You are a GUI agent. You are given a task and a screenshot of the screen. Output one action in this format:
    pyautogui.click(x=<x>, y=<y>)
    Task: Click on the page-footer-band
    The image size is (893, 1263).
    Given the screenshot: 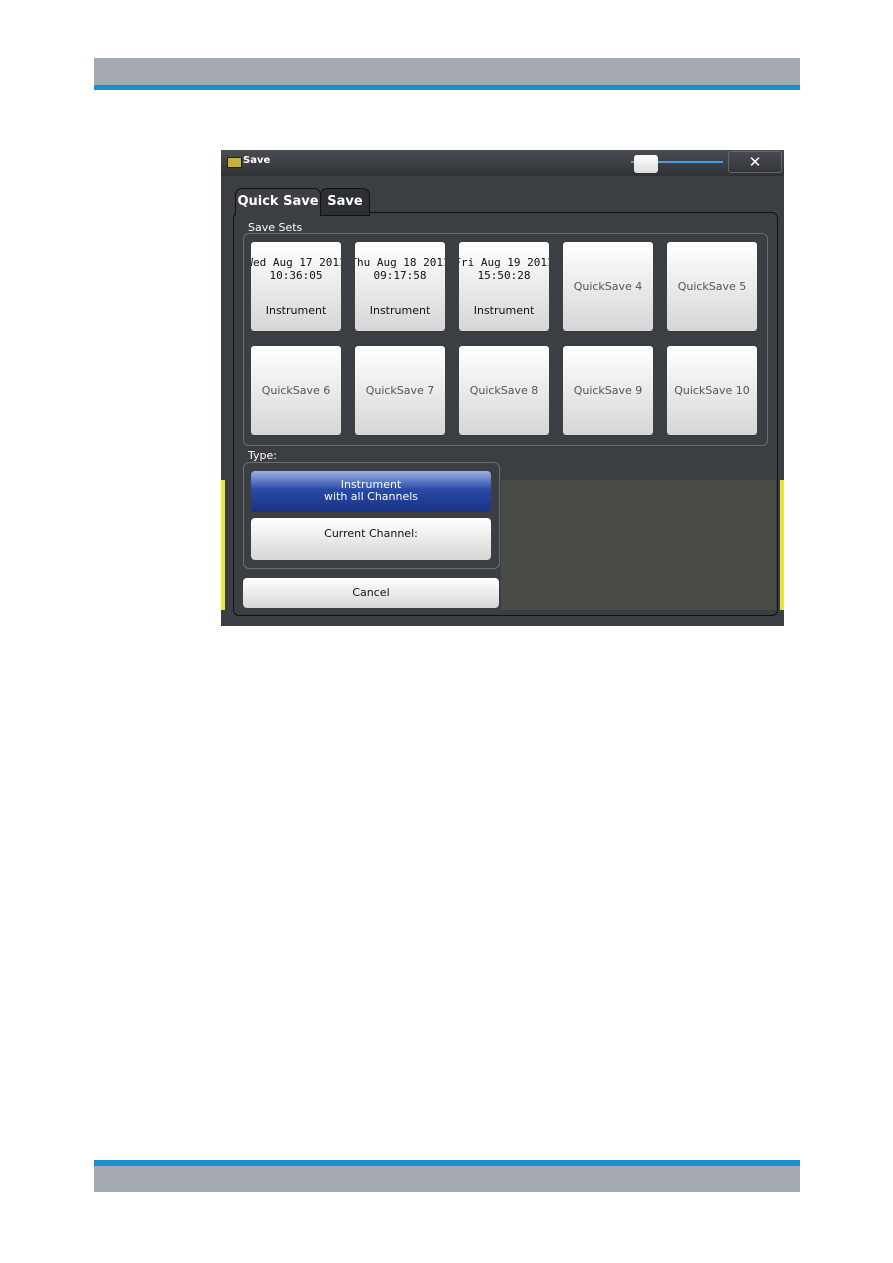 What is the action you would take?
    pyautogui.click(x=447, y=1179)
    